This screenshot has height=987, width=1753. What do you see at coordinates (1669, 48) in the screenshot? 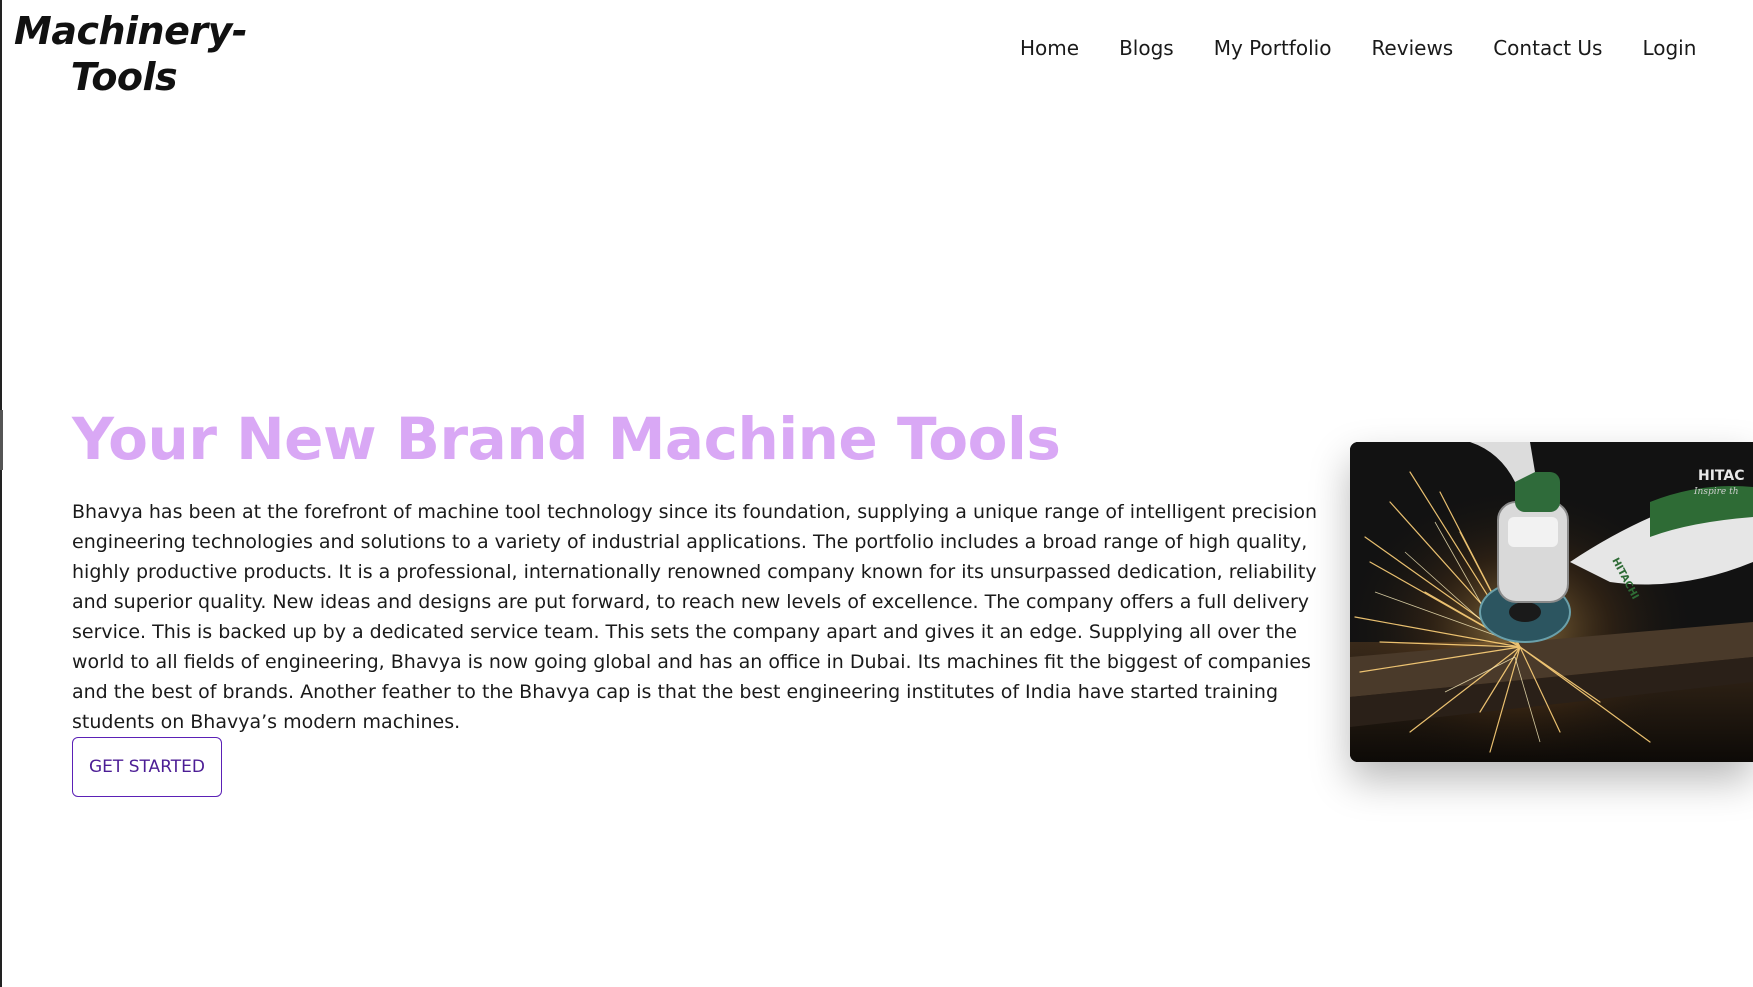
I see `nav-login-link: Login` at bounding box center [1669, 48].